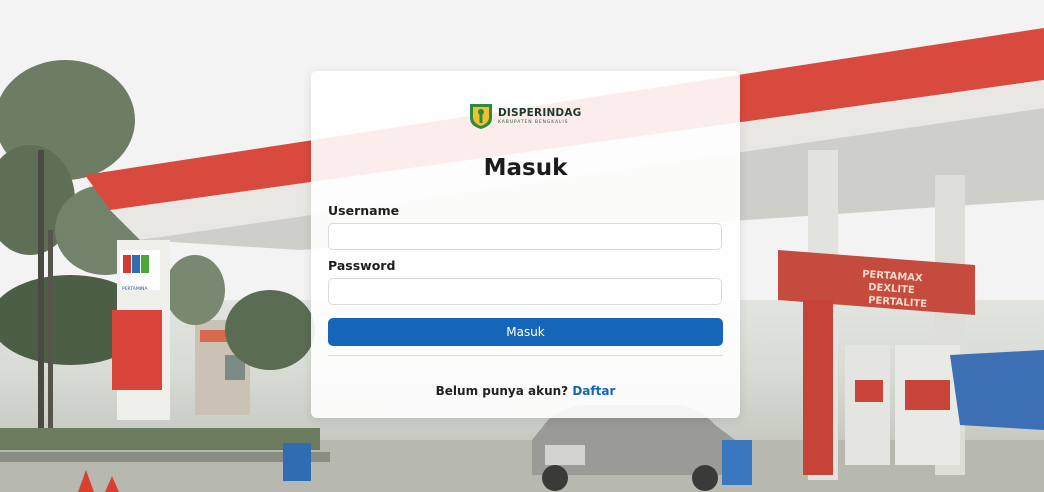 The width and height of the screenshot is (1044, 492). Describe the element at coordinates (533, 122) in the screenshot. I see `brand-subtitle: KABUPATEN BENGKALIS` at that location.